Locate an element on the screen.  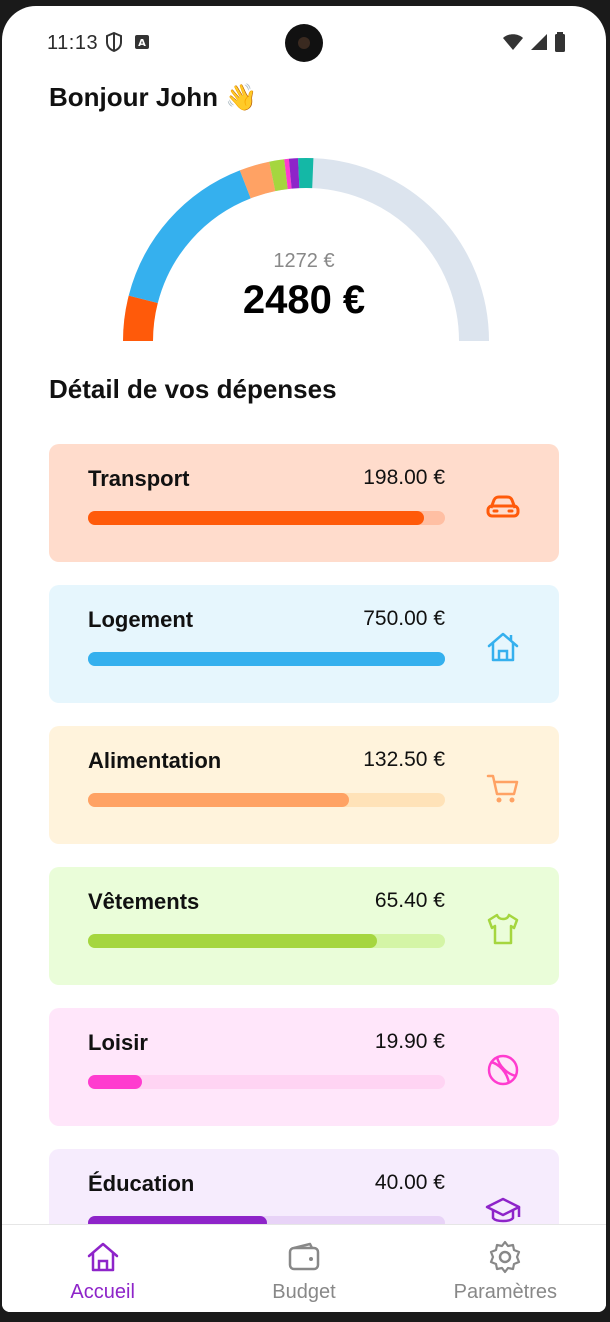
expense-amount: 198.00 € is located at coordinates (404, 477).